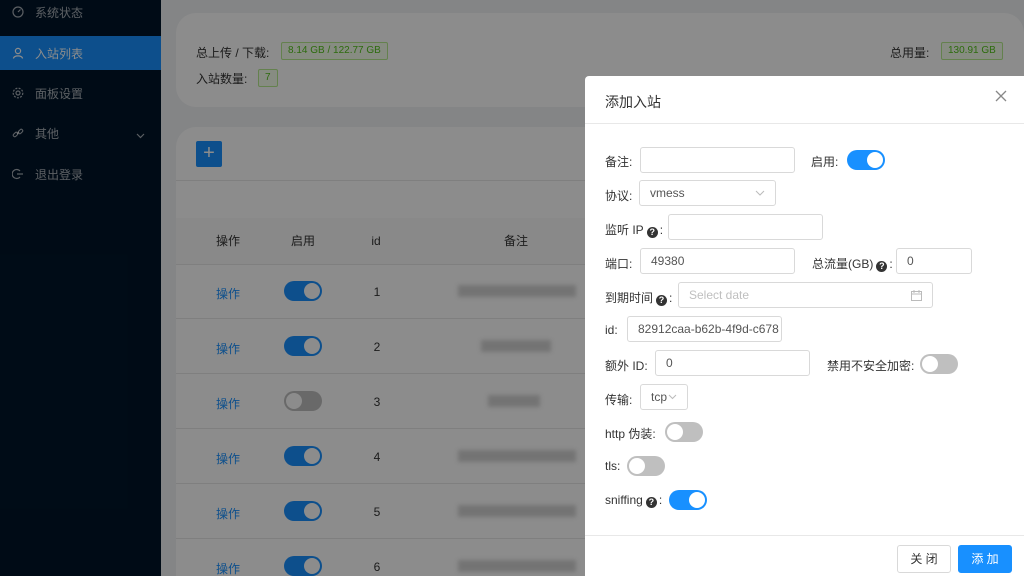 The image size is (1024, 576). What do you see at coordinates (804, 123) in the screenshot?
I see `modal-header-divider` at bounding box center [804, 123].